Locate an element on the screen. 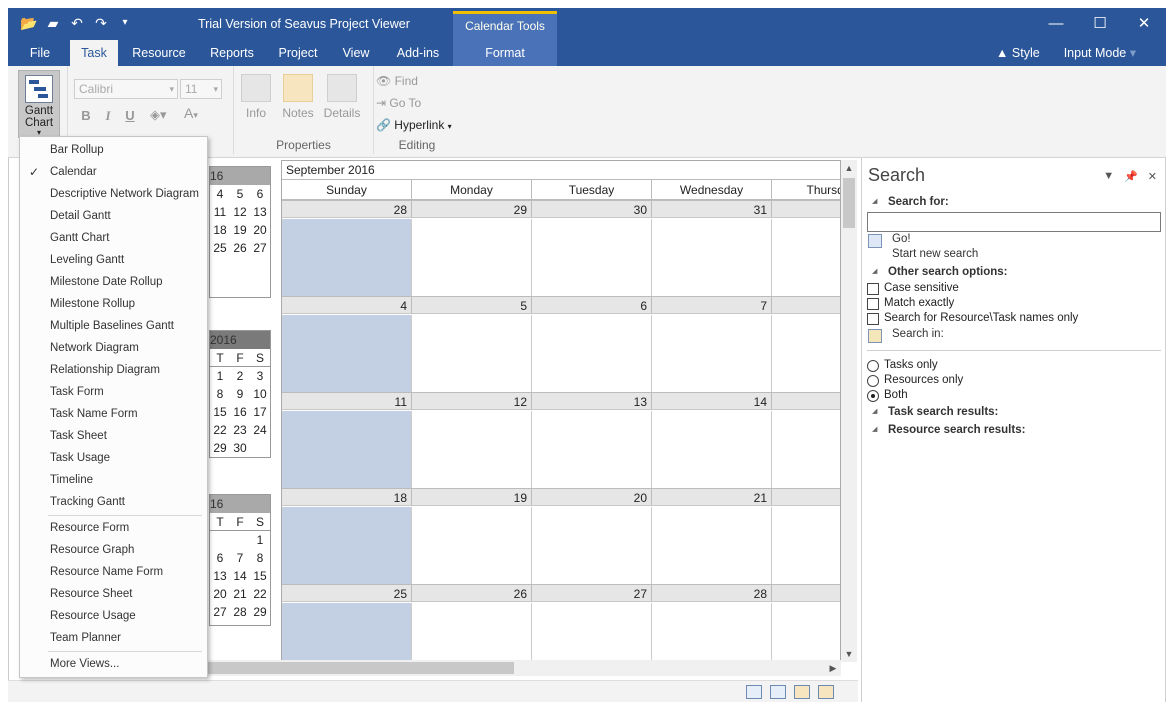 Image resolution: width=1174 pixels, height=710 pixels. calendar-day-number: 25 is located at coordinates (347, 593).